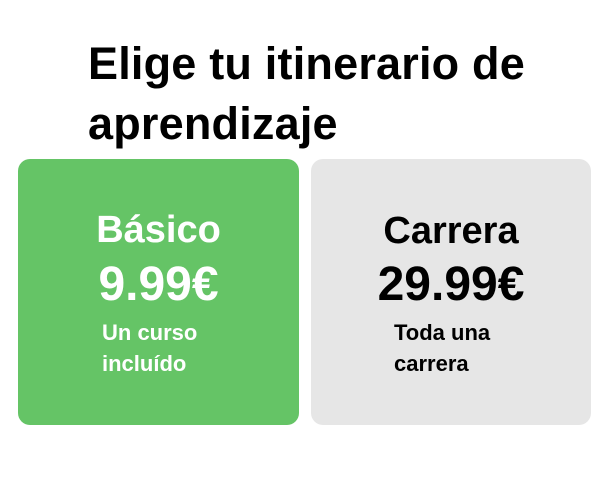 This screenshot has height=480, width=594. Describe the element at coordinates (451, 231) in the screenshot. I see `plan-name: Carrera` at that location.